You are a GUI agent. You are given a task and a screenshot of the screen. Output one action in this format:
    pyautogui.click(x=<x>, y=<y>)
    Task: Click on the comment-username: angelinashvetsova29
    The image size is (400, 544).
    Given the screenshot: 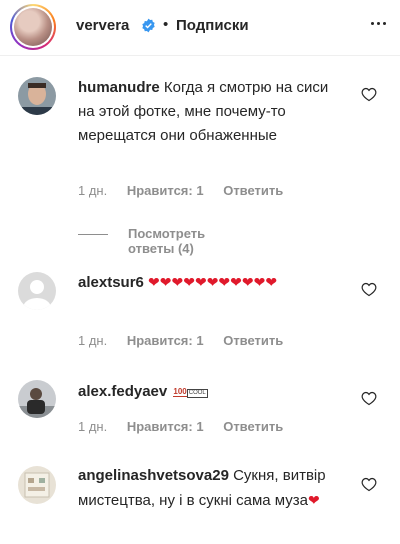 What is the action you would take?
    pyautogui.click(x=153, y=475)
    